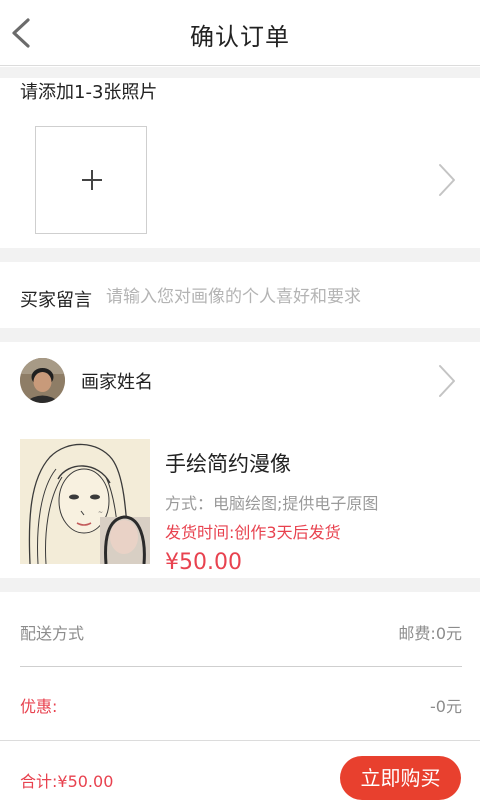  I want to click on page-title: 确认订单, so click(240, 37).